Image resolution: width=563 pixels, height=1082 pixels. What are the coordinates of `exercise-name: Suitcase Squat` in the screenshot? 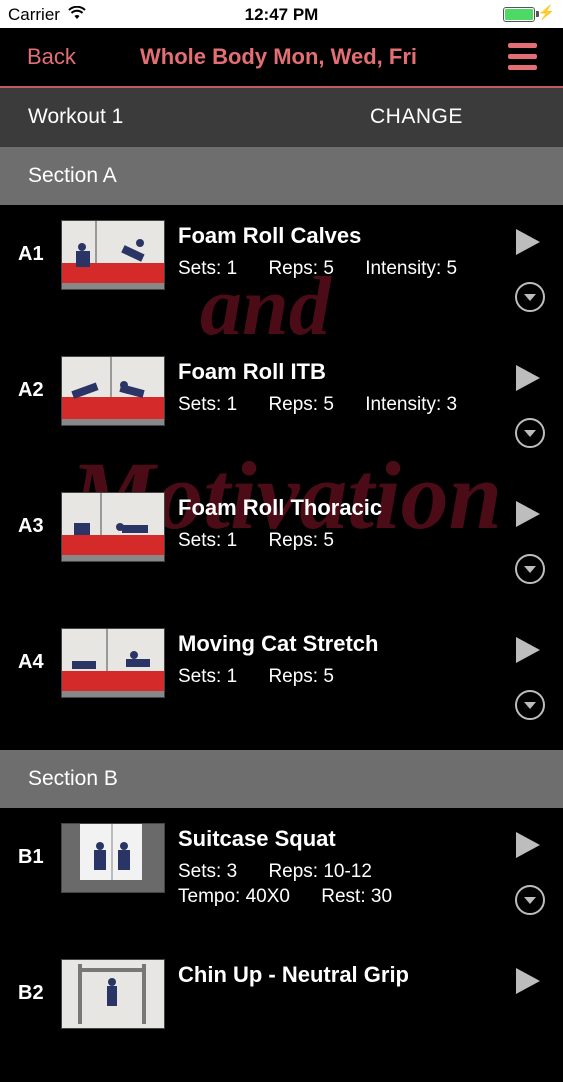 It's located at (257, 838).